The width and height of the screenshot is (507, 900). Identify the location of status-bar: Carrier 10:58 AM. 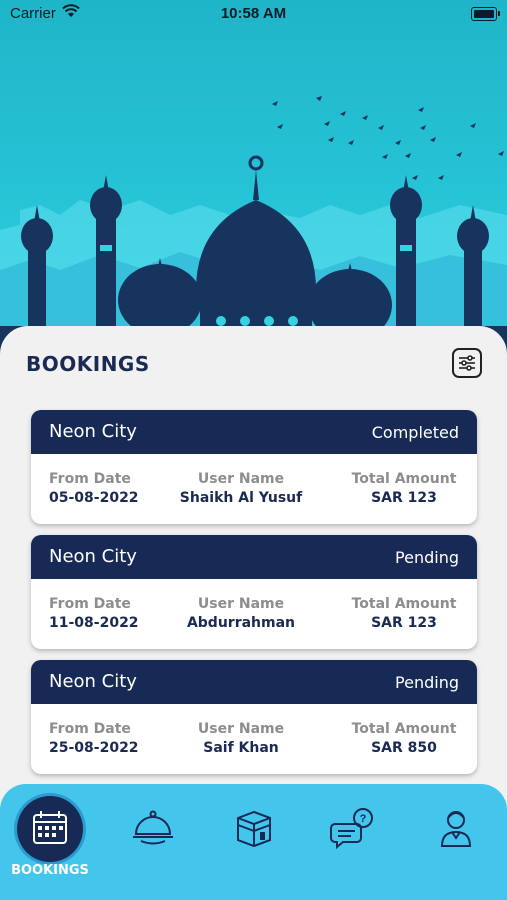
(253, 15).